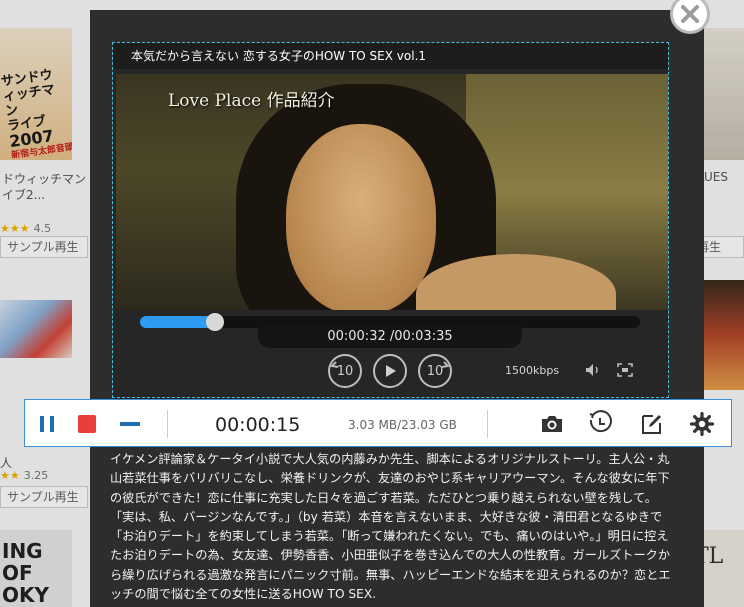 Image resolution: width=744 pixels, height=607 pixels. I want to click on camera-icon, so click(552, 424).